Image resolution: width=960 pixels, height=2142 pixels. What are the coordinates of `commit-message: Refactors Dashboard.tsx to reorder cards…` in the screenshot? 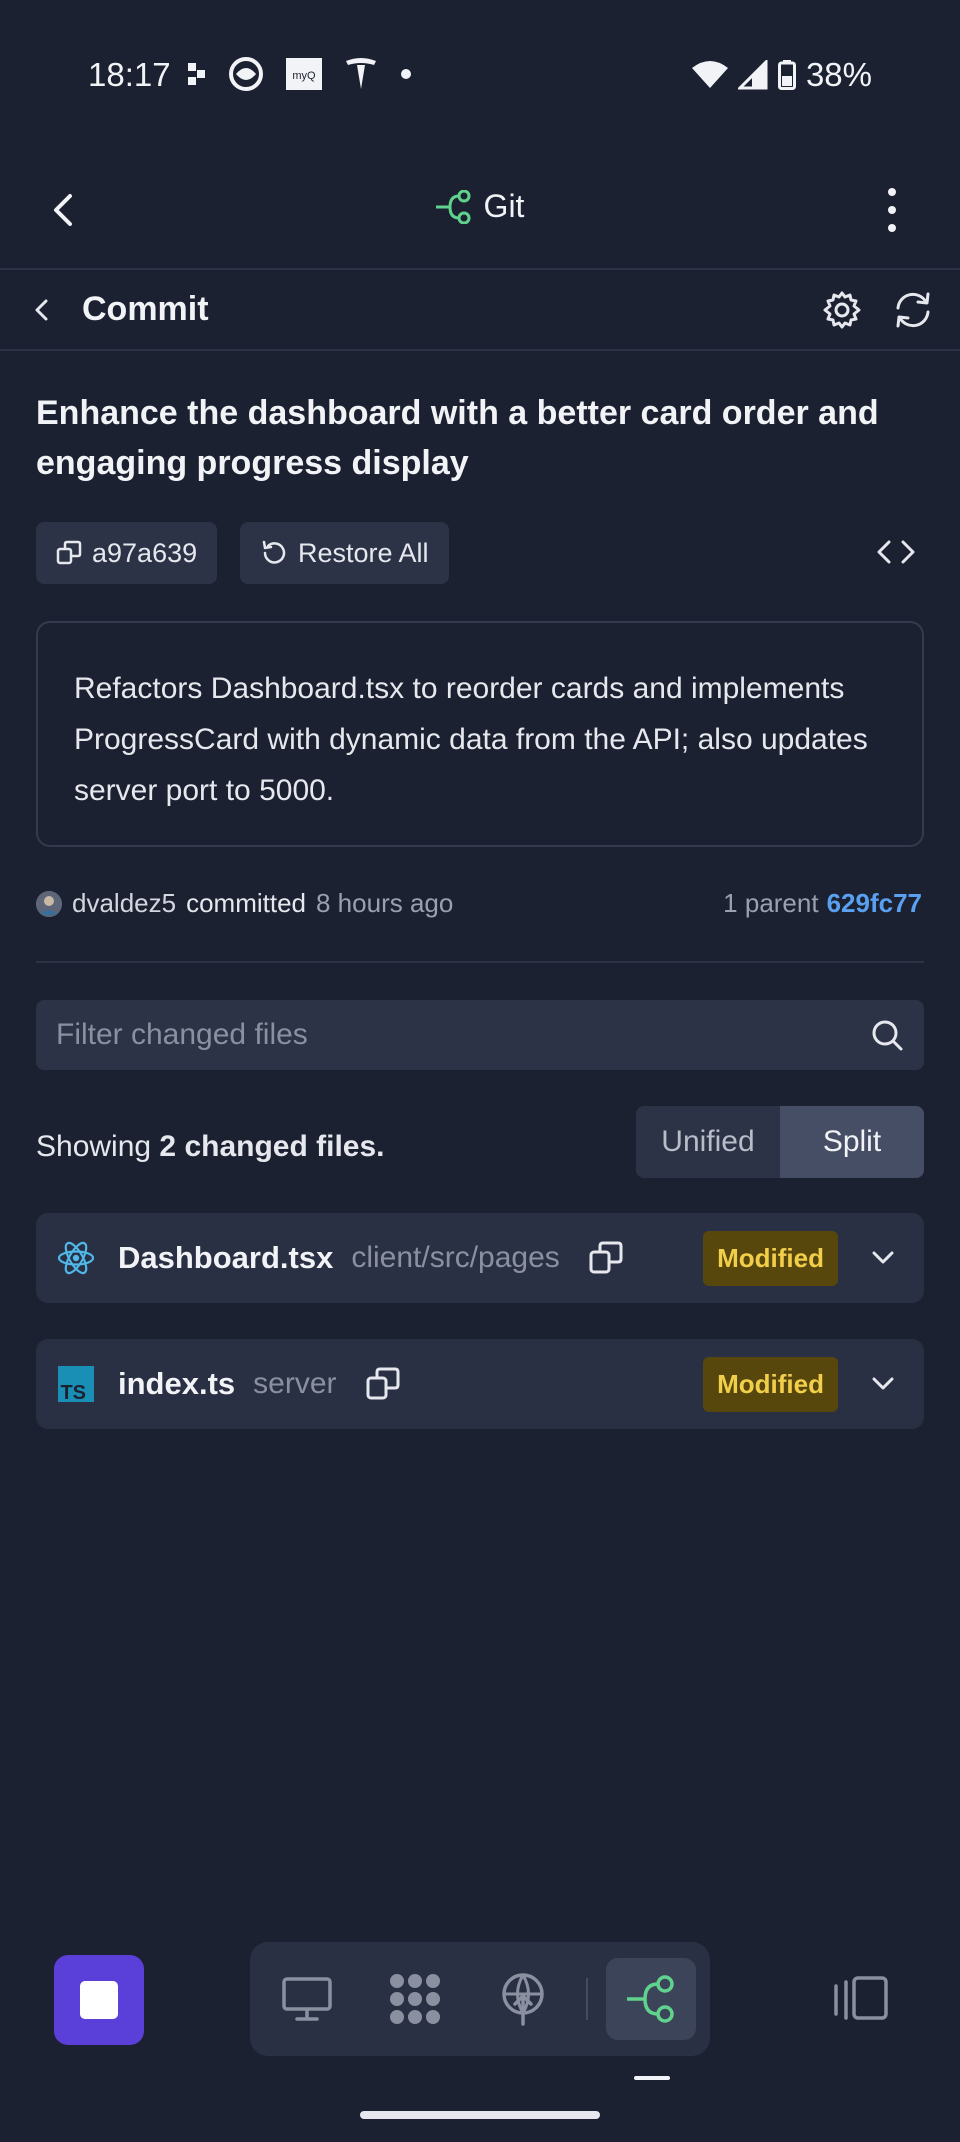 It's located at (471, 739).